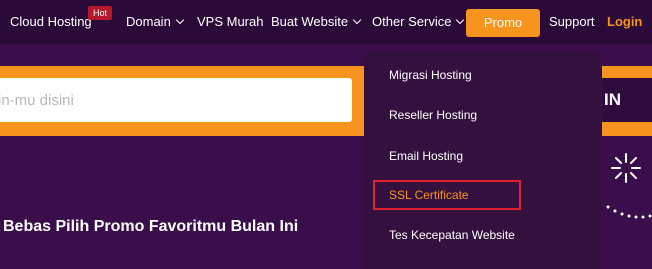  What do you see at coordinates (629, 212) in the screenshot?
I see `dotted-arc-decoration` at bounding box center [629, 212].